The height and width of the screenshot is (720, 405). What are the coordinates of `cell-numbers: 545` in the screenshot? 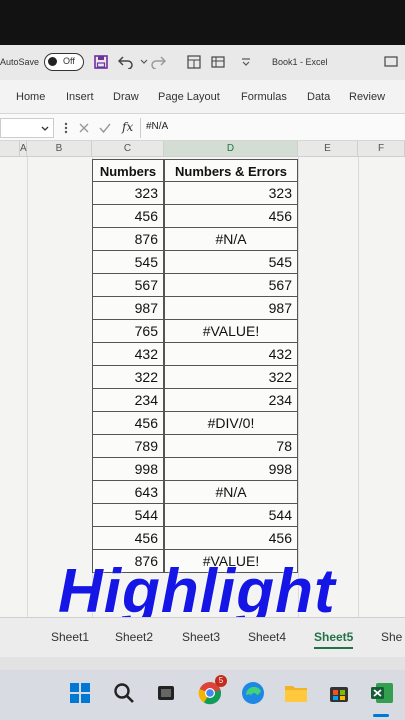 It's located at (128, 262).